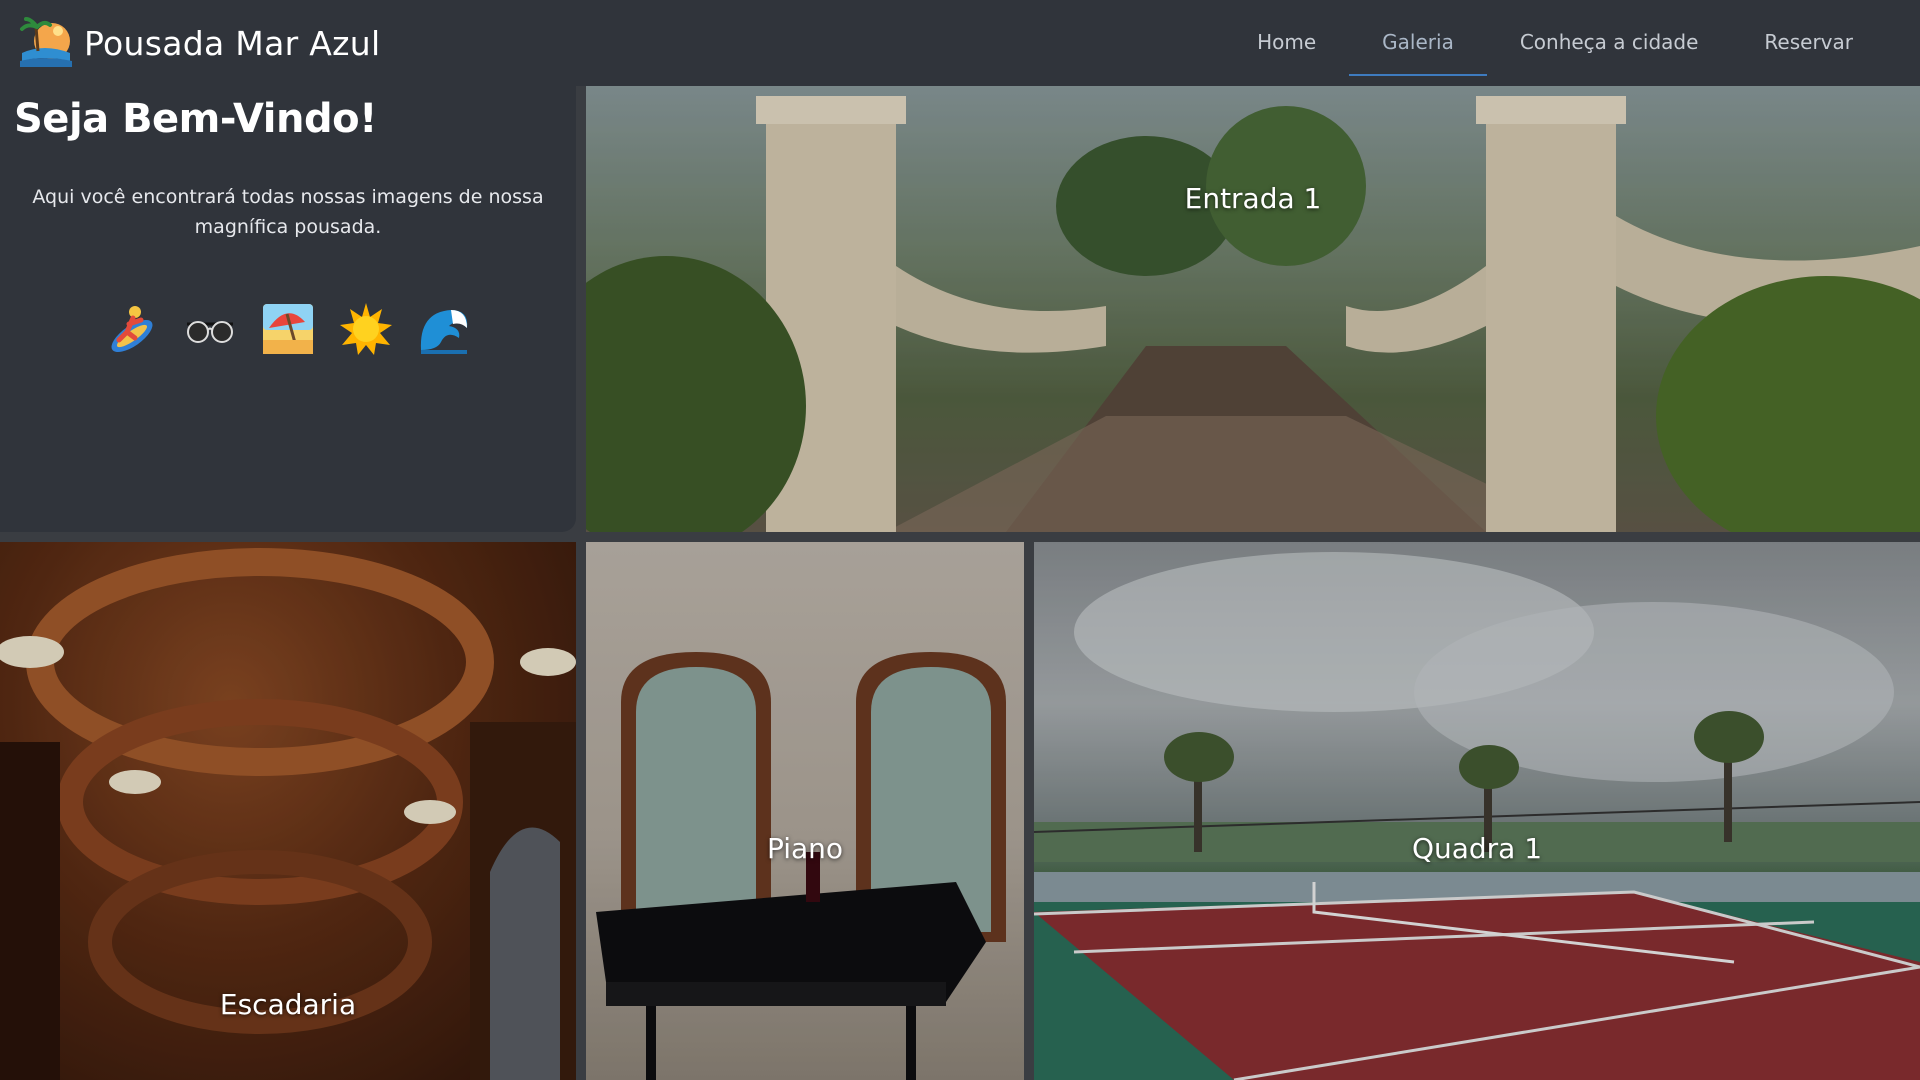  What do you see at coordinates (1609, 43) in the screenshot?
I see `nav-conheca-a-cidade: Conheça a cidade` at bounding box center [1609, 43].